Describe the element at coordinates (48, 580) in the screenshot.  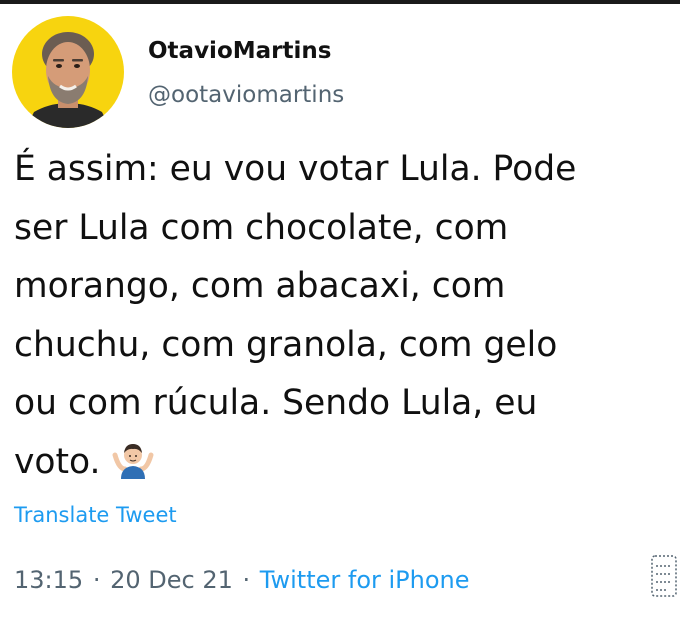
I see `tweet-time: 13:15` at that location.